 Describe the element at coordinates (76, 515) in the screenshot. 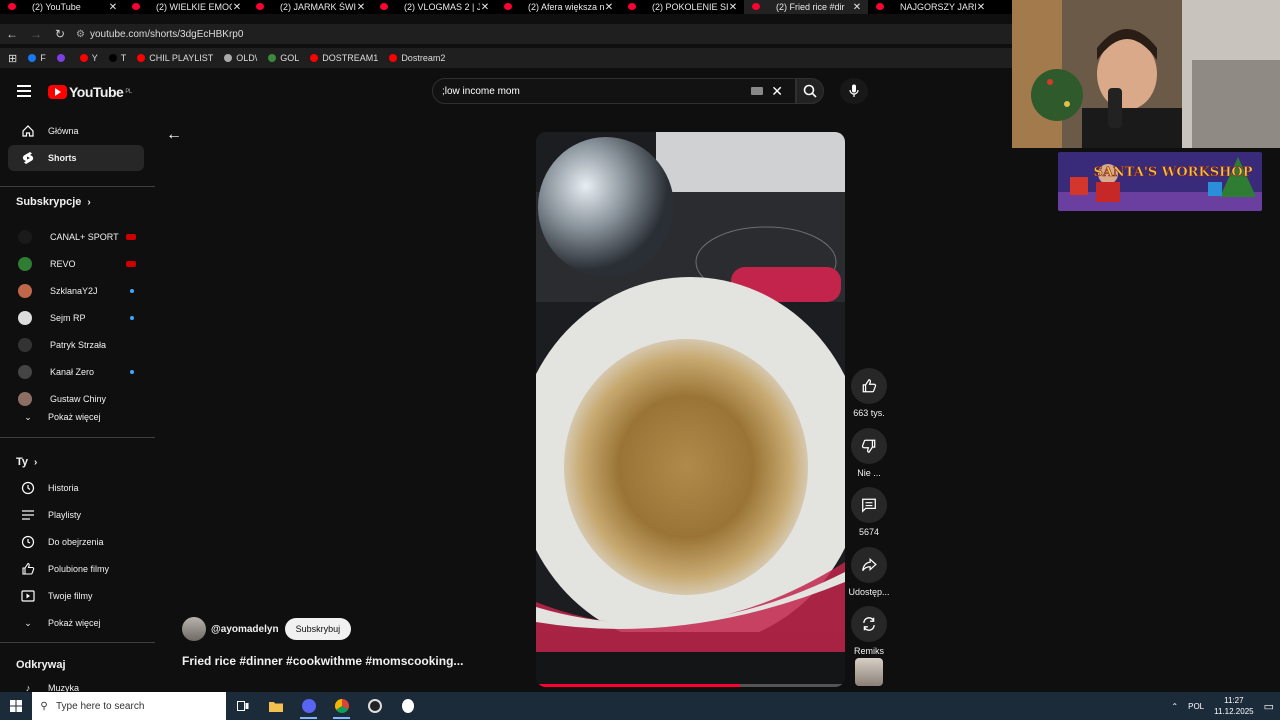

I see `sidebar-item-playlists: Playlisty` at that location.